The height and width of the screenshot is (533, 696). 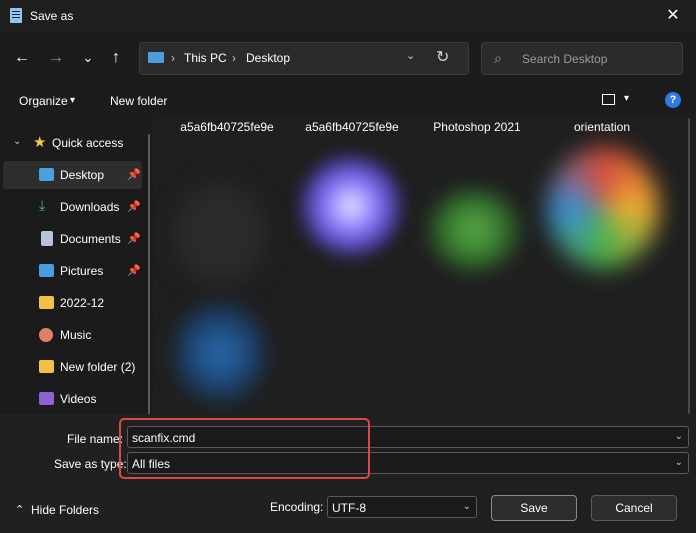 I want to click on view-chevron-icon: ▾, so click(x=626, y=98).